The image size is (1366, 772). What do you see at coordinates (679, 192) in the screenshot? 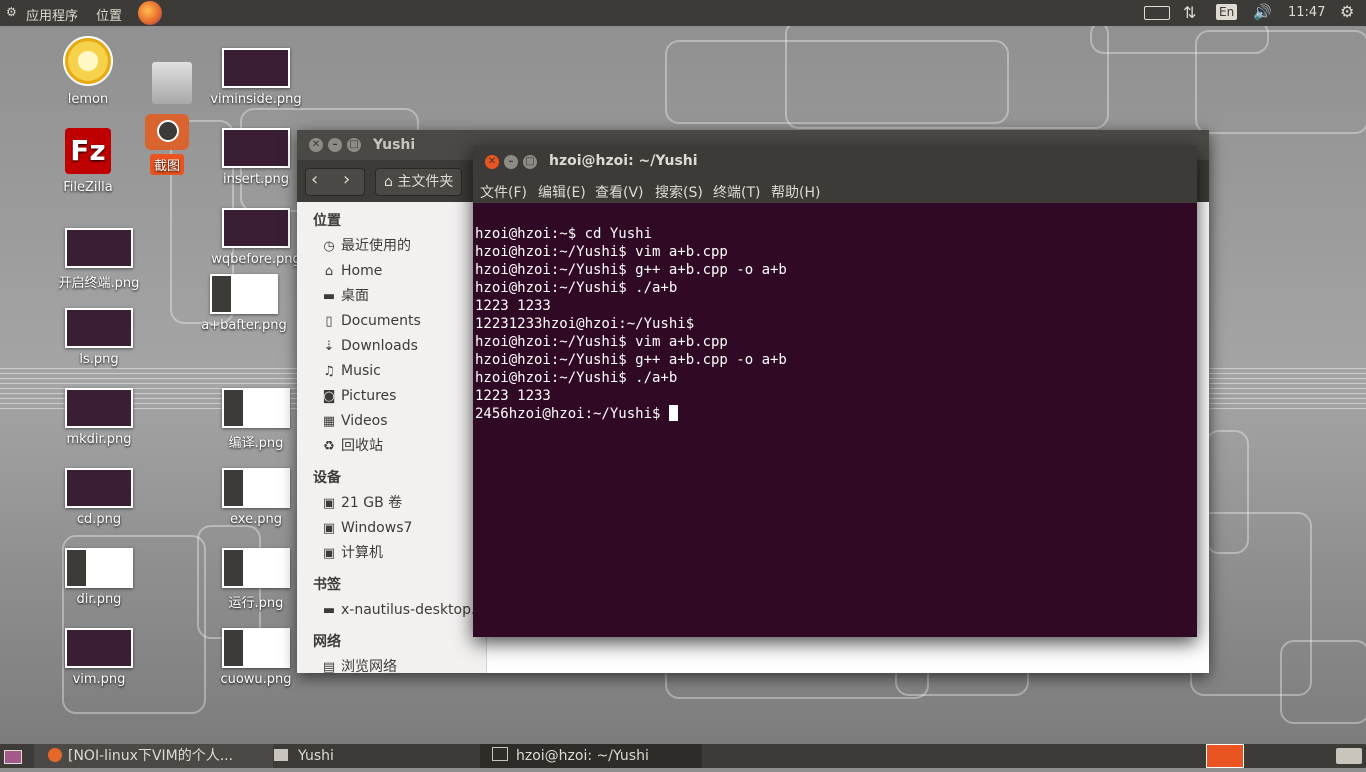
I see `menu-search: 搜索(S)` at bounding box center [679, 192].